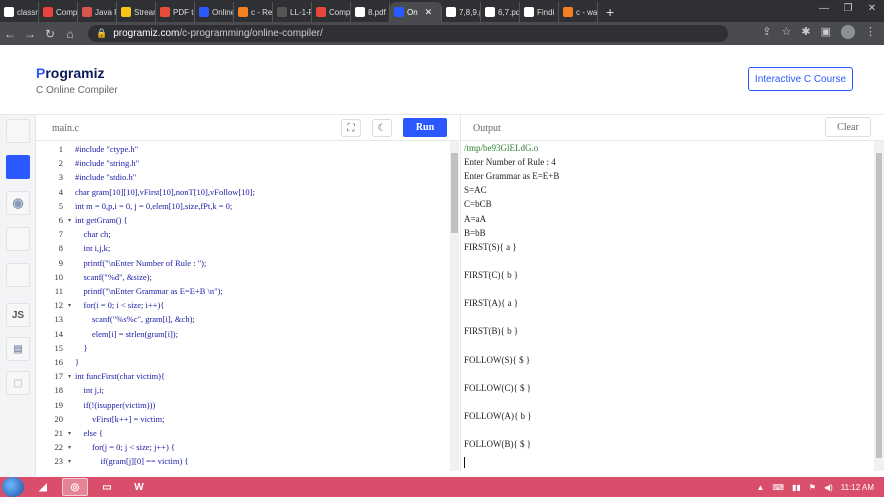 This screenshot has width=884, height=497. Describe the element at coordinates (500, 12) in the screenshot. I see `browser-tab: 6,7.pdf` at that location.